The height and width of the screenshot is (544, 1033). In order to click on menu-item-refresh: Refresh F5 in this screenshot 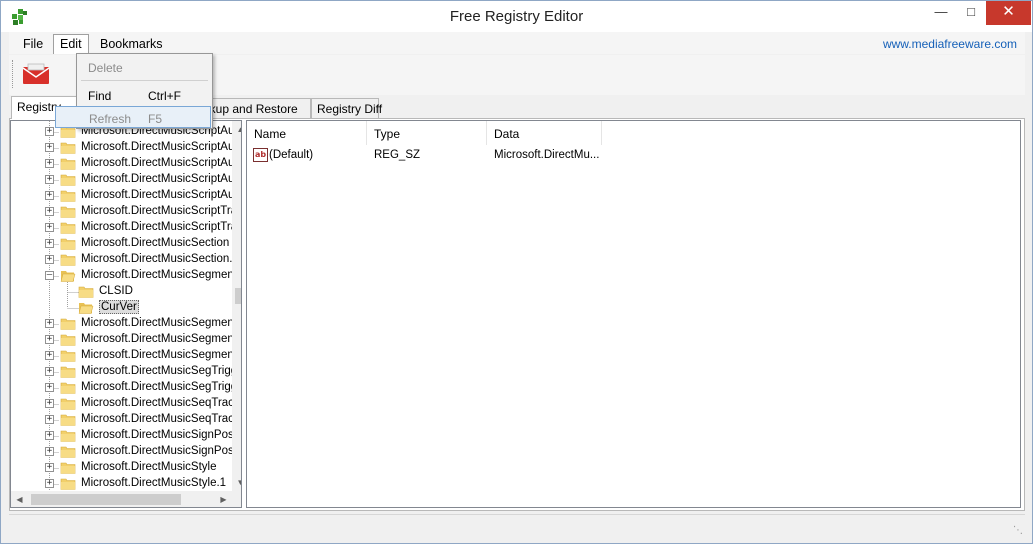, I will do `click(133, 117)`.